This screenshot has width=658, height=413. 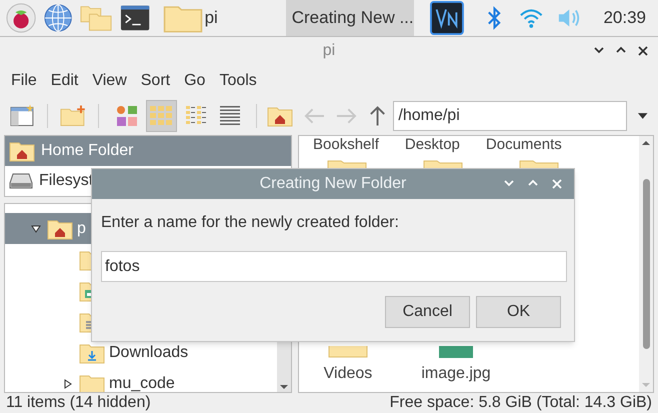 What do you see at coordinates (66, 181) in the screenshot?
I see `place-label: Filesyst` at bounding box center [66, 181].